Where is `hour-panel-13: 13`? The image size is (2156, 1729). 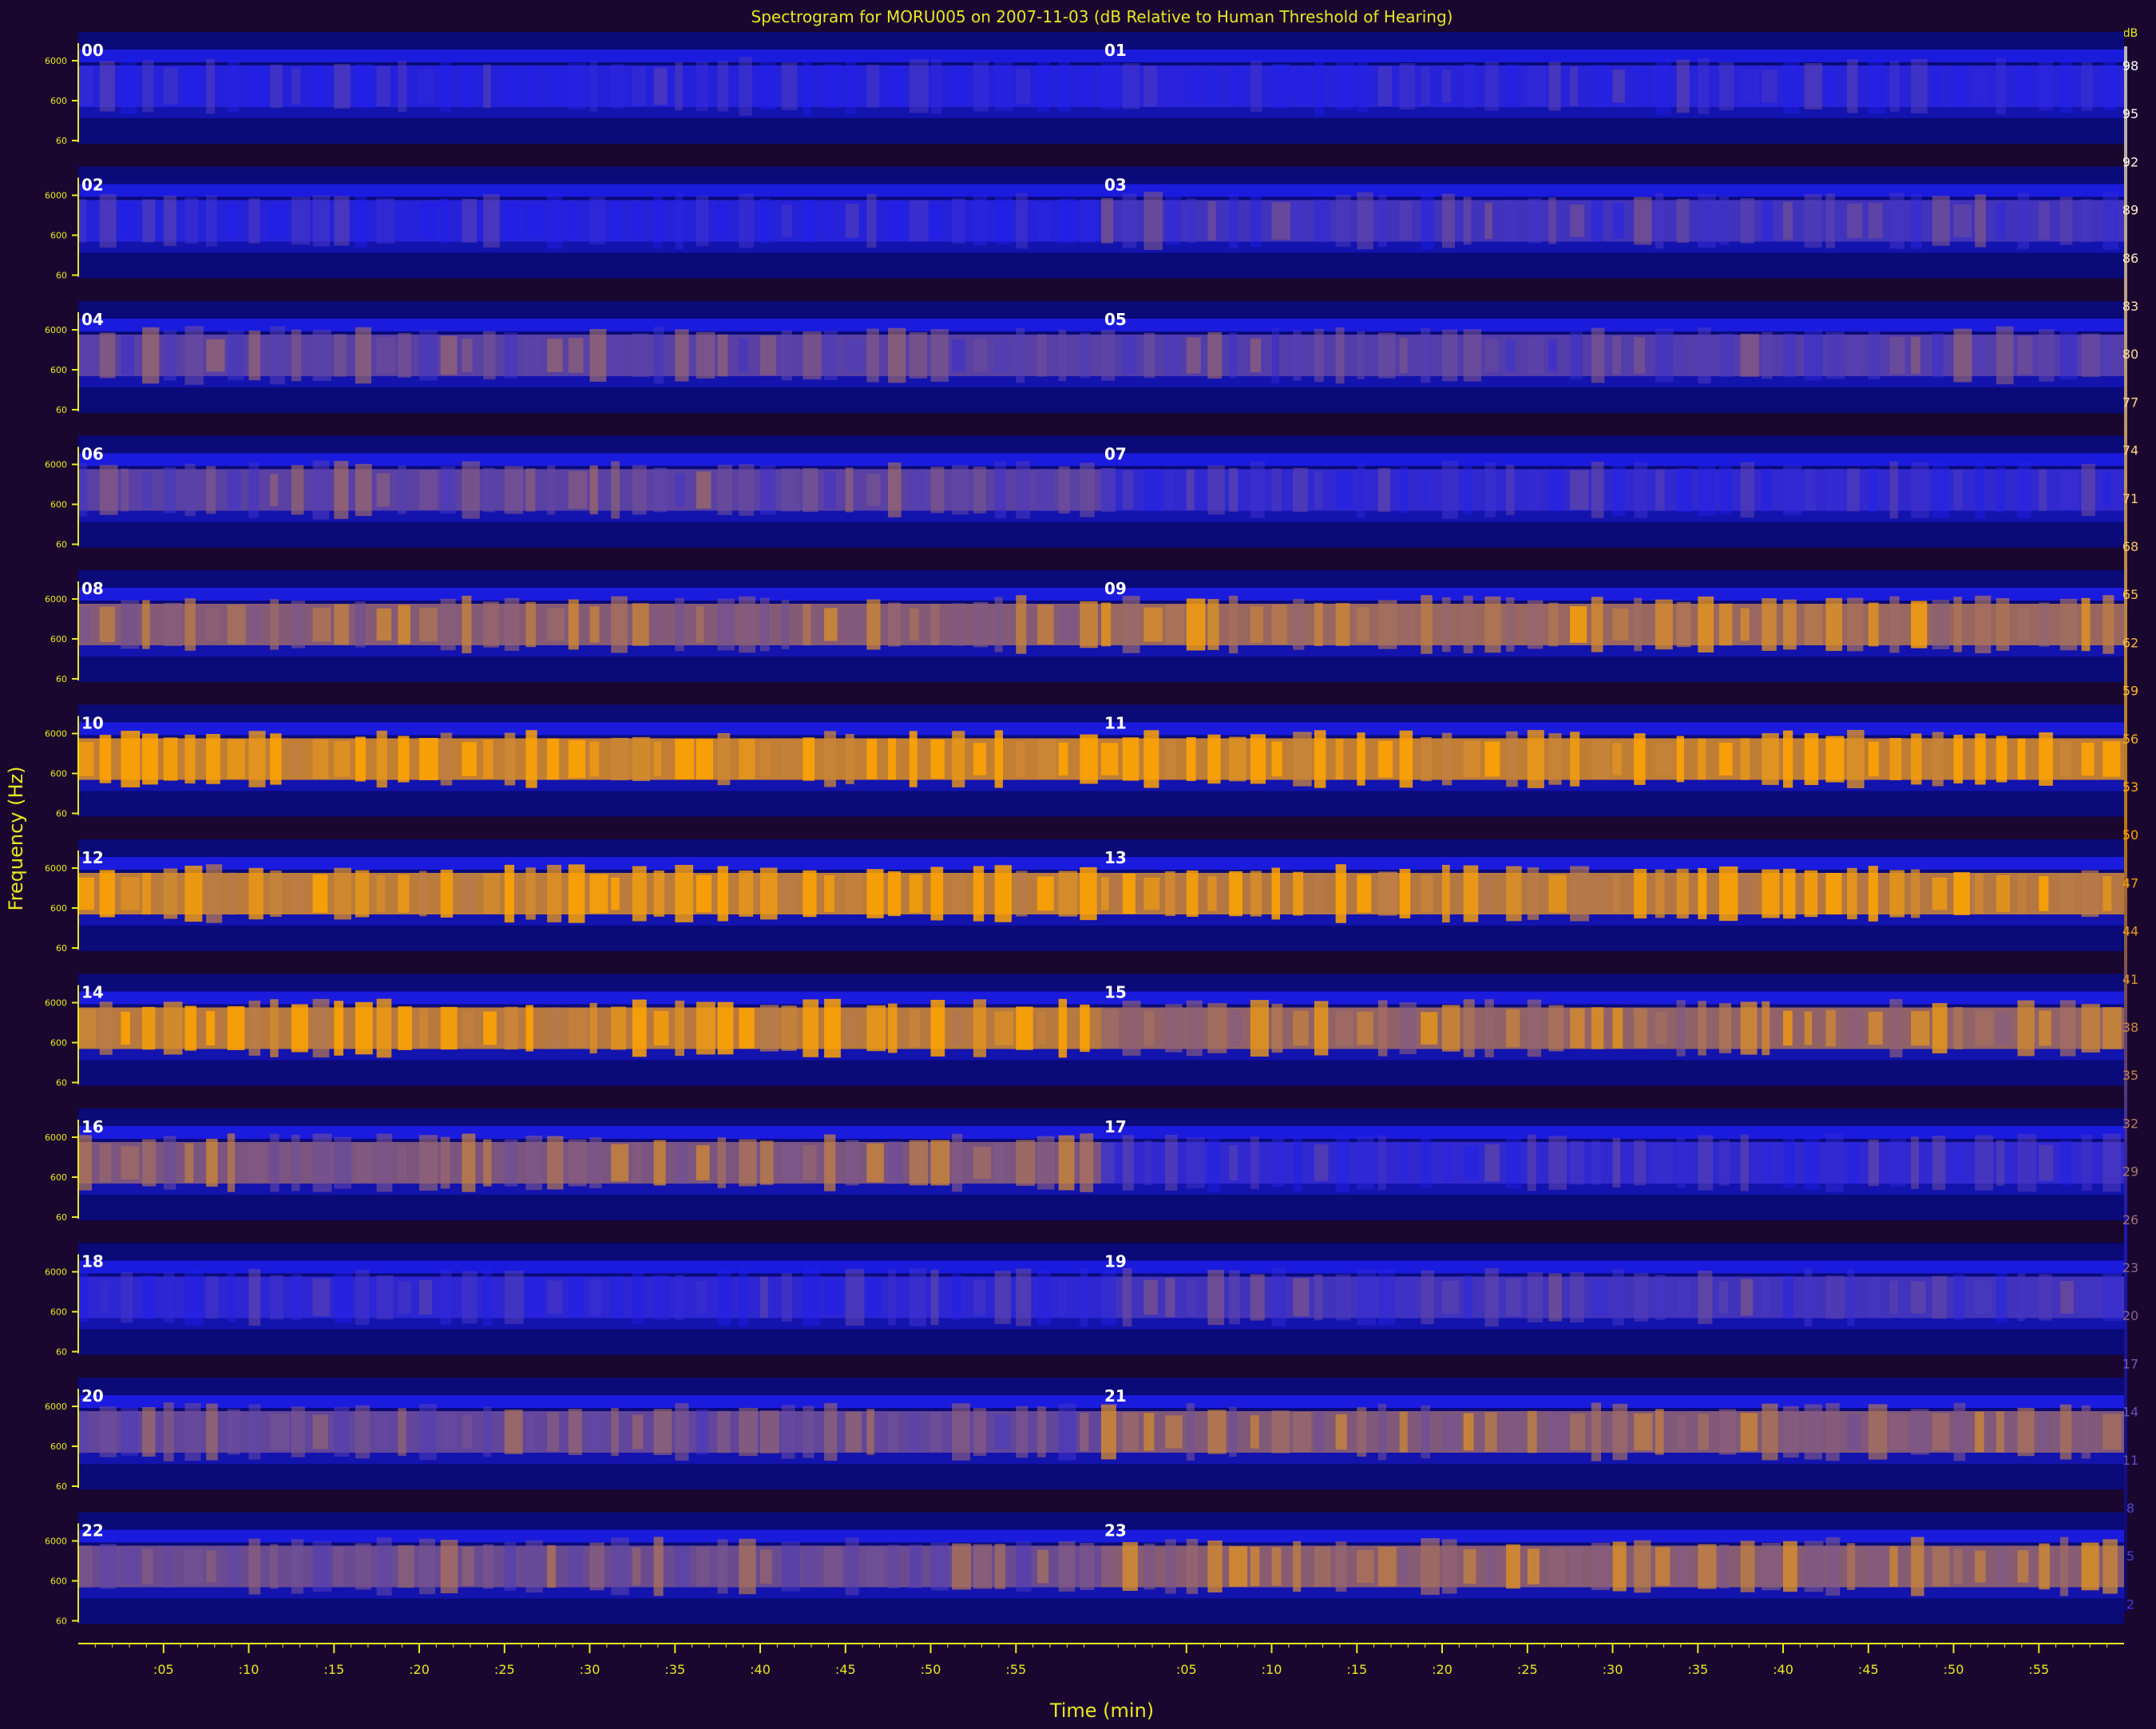 hour-panel-13: 13 is located at coordinates (1612, 887).